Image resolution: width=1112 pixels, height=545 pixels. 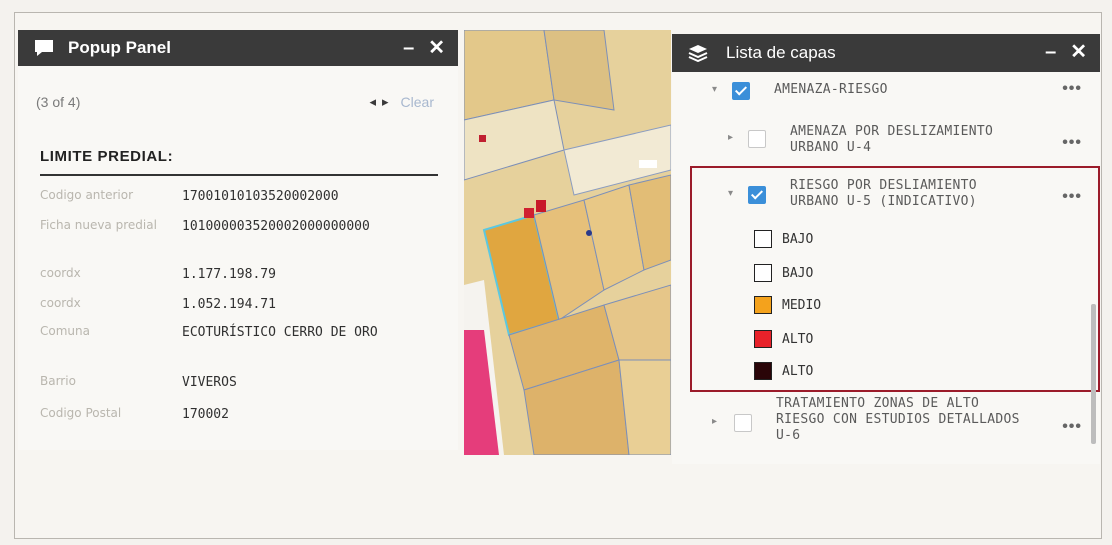 I want to click on map-canvas, so click(x=567, y=242).